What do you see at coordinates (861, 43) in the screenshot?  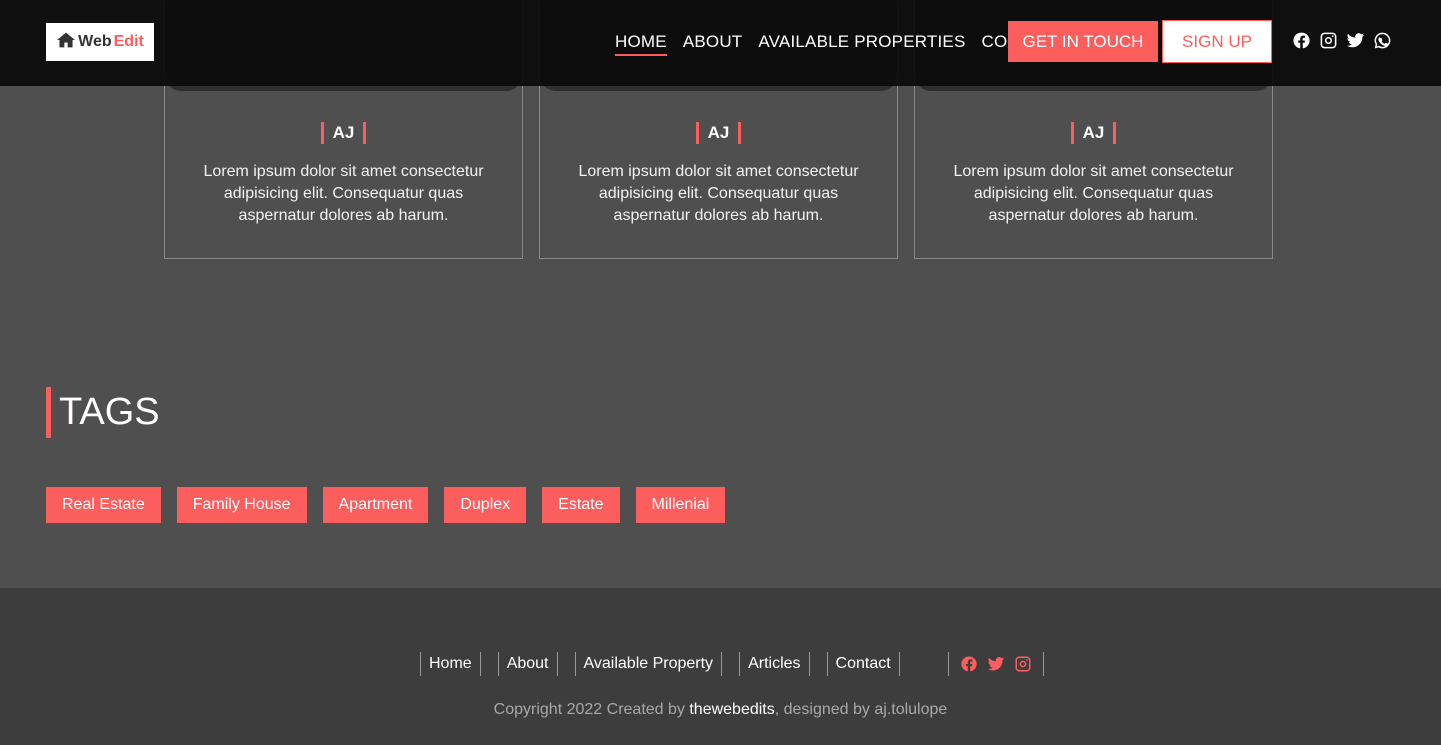 I see `nav-available-properties: AVAILABLE PROPERTIES` at bounding box center [861, 43].